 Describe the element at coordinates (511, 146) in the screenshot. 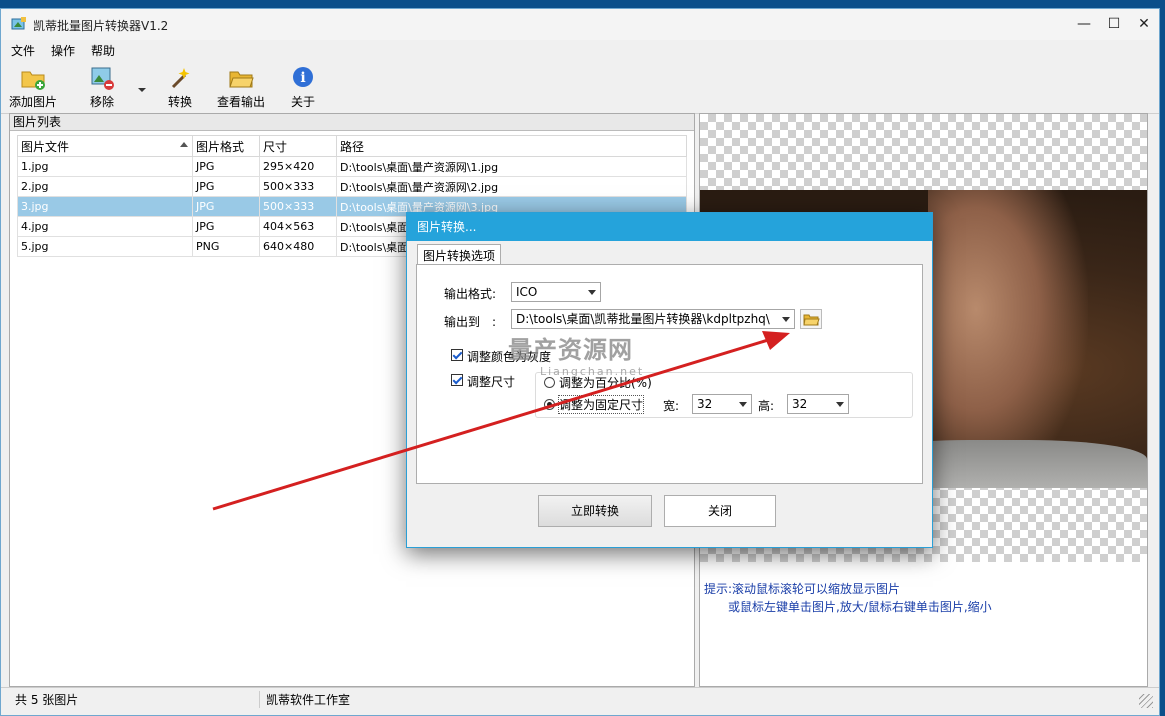

I see `column-path: 路径` at that location.